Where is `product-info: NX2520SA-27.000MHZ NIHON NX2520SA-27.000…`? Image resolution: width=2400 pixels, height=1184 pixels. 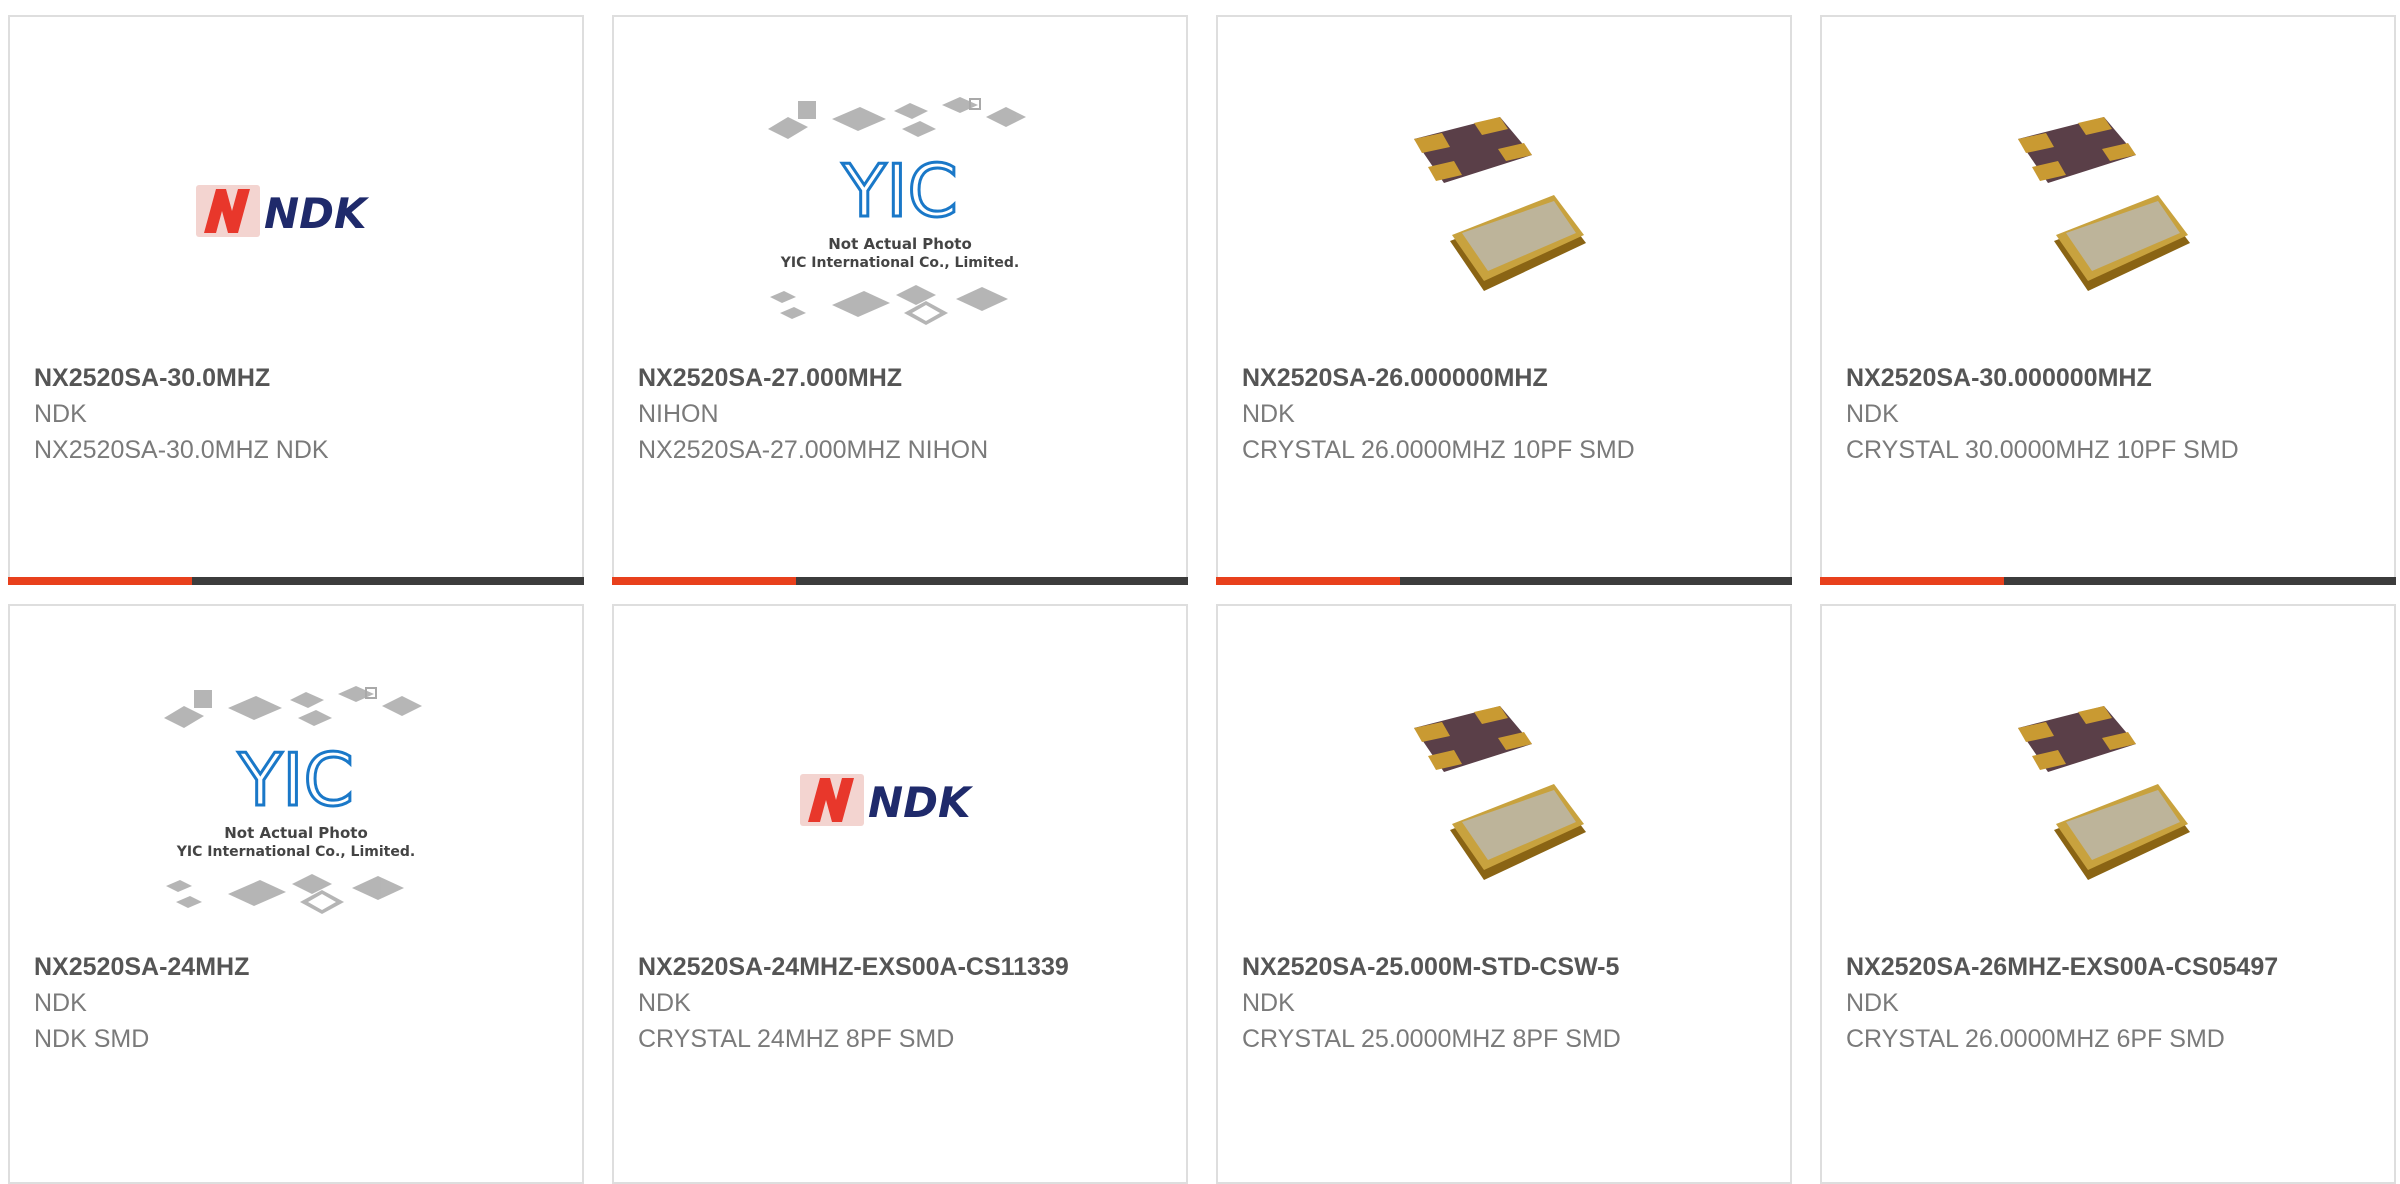 product-info: NX2520SA-27.000MHZ NIHON NX2520SA-27.000… is located at coordinates (907, 414).